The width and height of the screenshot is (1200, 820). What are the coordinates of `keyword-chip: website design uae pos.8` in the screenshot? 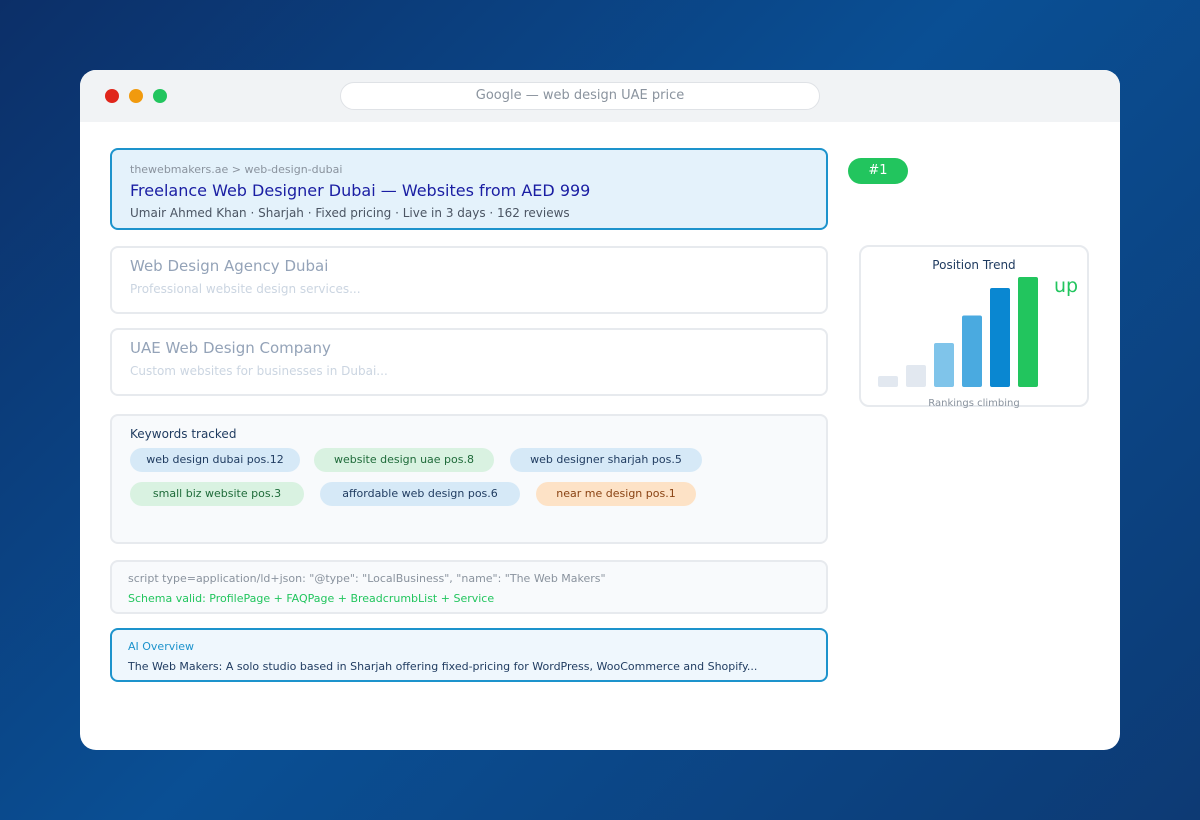 It's located at (404, 460).